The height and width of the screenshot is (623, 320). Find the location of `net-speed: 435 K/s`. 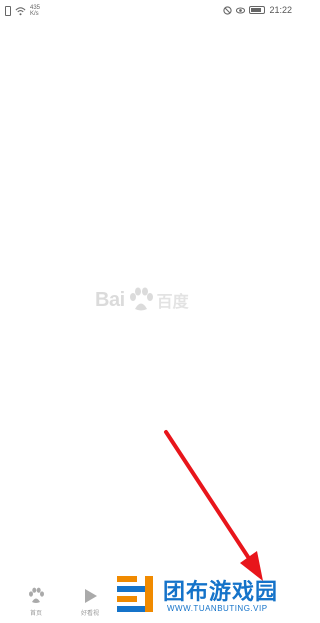

net-speed: 435 K/s is located at coordinates (35, 11).